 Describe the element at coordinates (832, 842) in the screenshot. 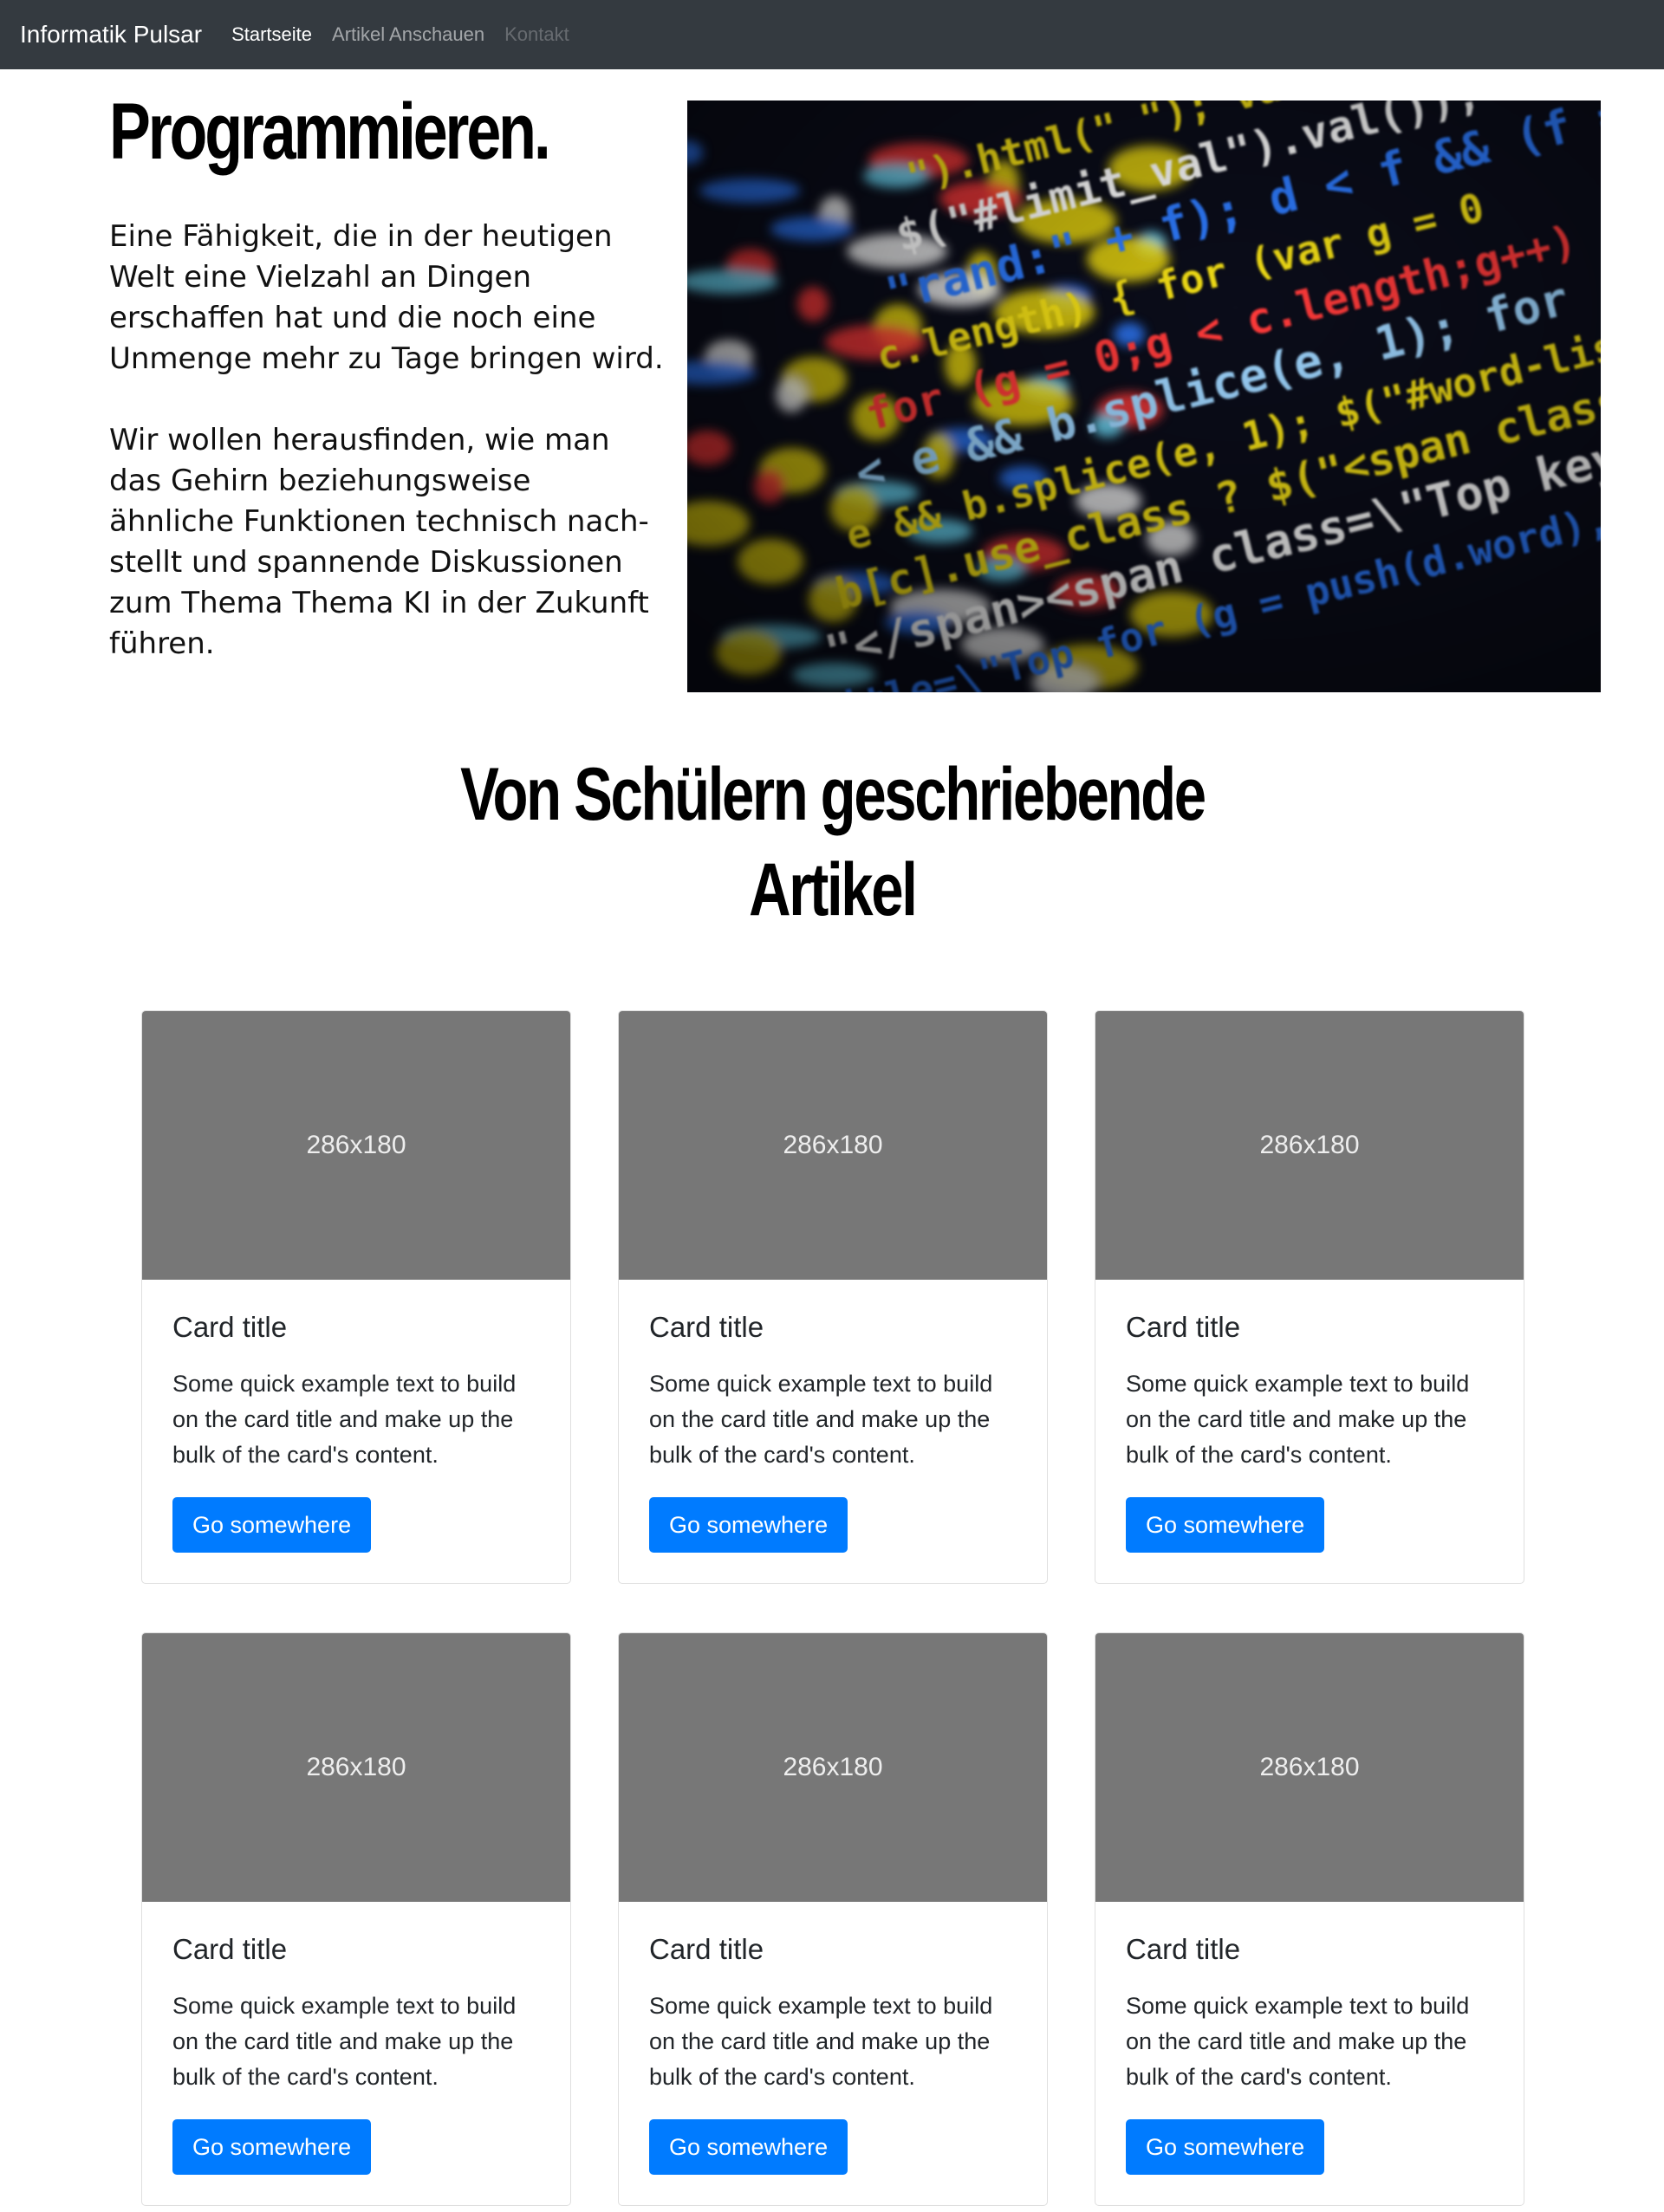

I see `section-title: Von Schülern geschriebende Artikel` at that location.